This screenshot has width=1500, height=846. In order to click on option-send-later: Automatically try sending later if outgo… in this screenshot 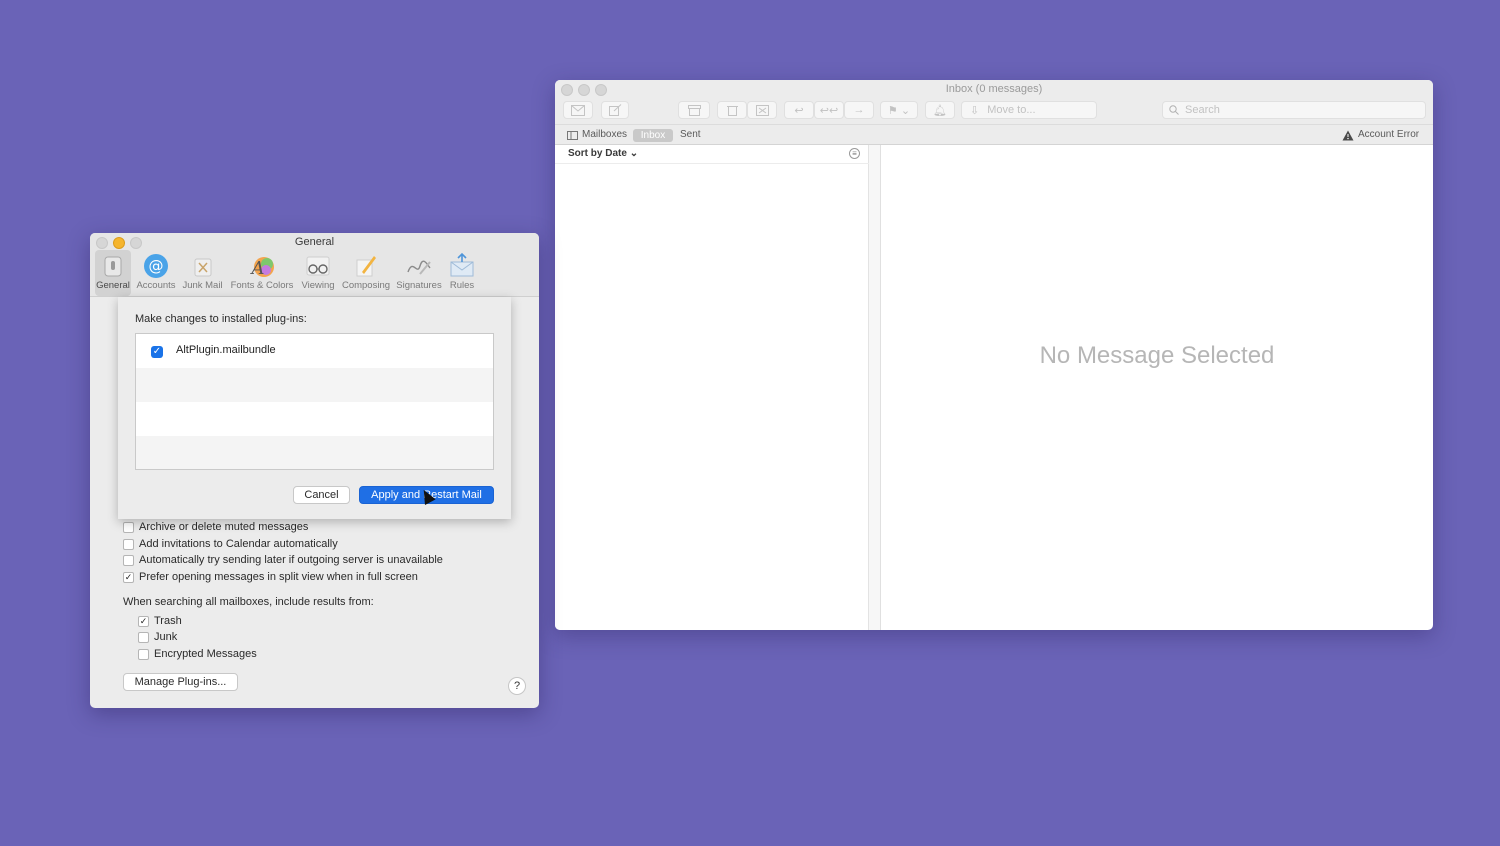, I will do `click(283, 560)`.